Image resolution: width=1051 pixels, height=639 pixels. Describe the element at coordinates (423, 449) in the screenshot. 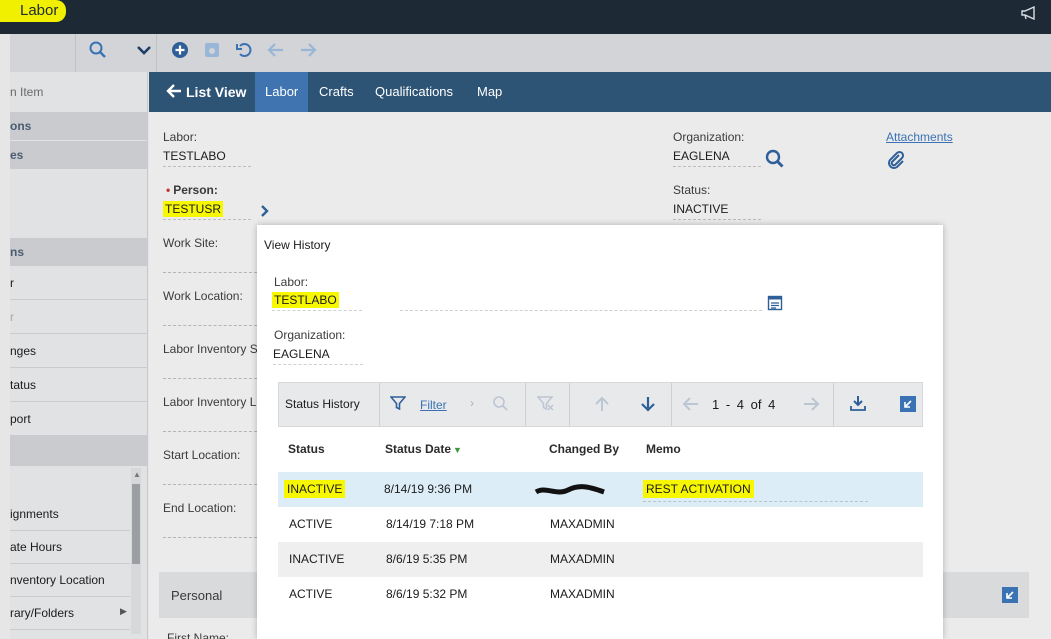

I see `column-header-status-date: Status Date ▼` at that location.